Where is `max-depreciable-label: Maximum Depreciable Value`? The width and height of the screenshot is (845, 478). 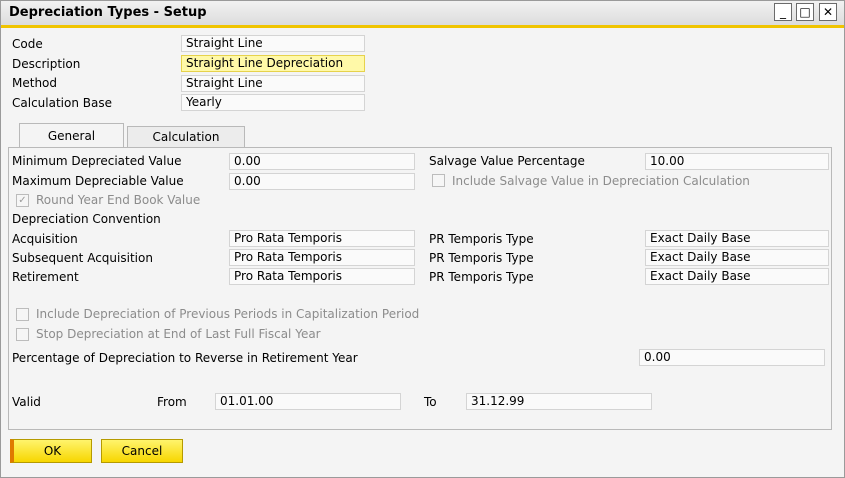
max-depreciable-label: Maximum Depreciable Value is located at coordinates (98, 181).